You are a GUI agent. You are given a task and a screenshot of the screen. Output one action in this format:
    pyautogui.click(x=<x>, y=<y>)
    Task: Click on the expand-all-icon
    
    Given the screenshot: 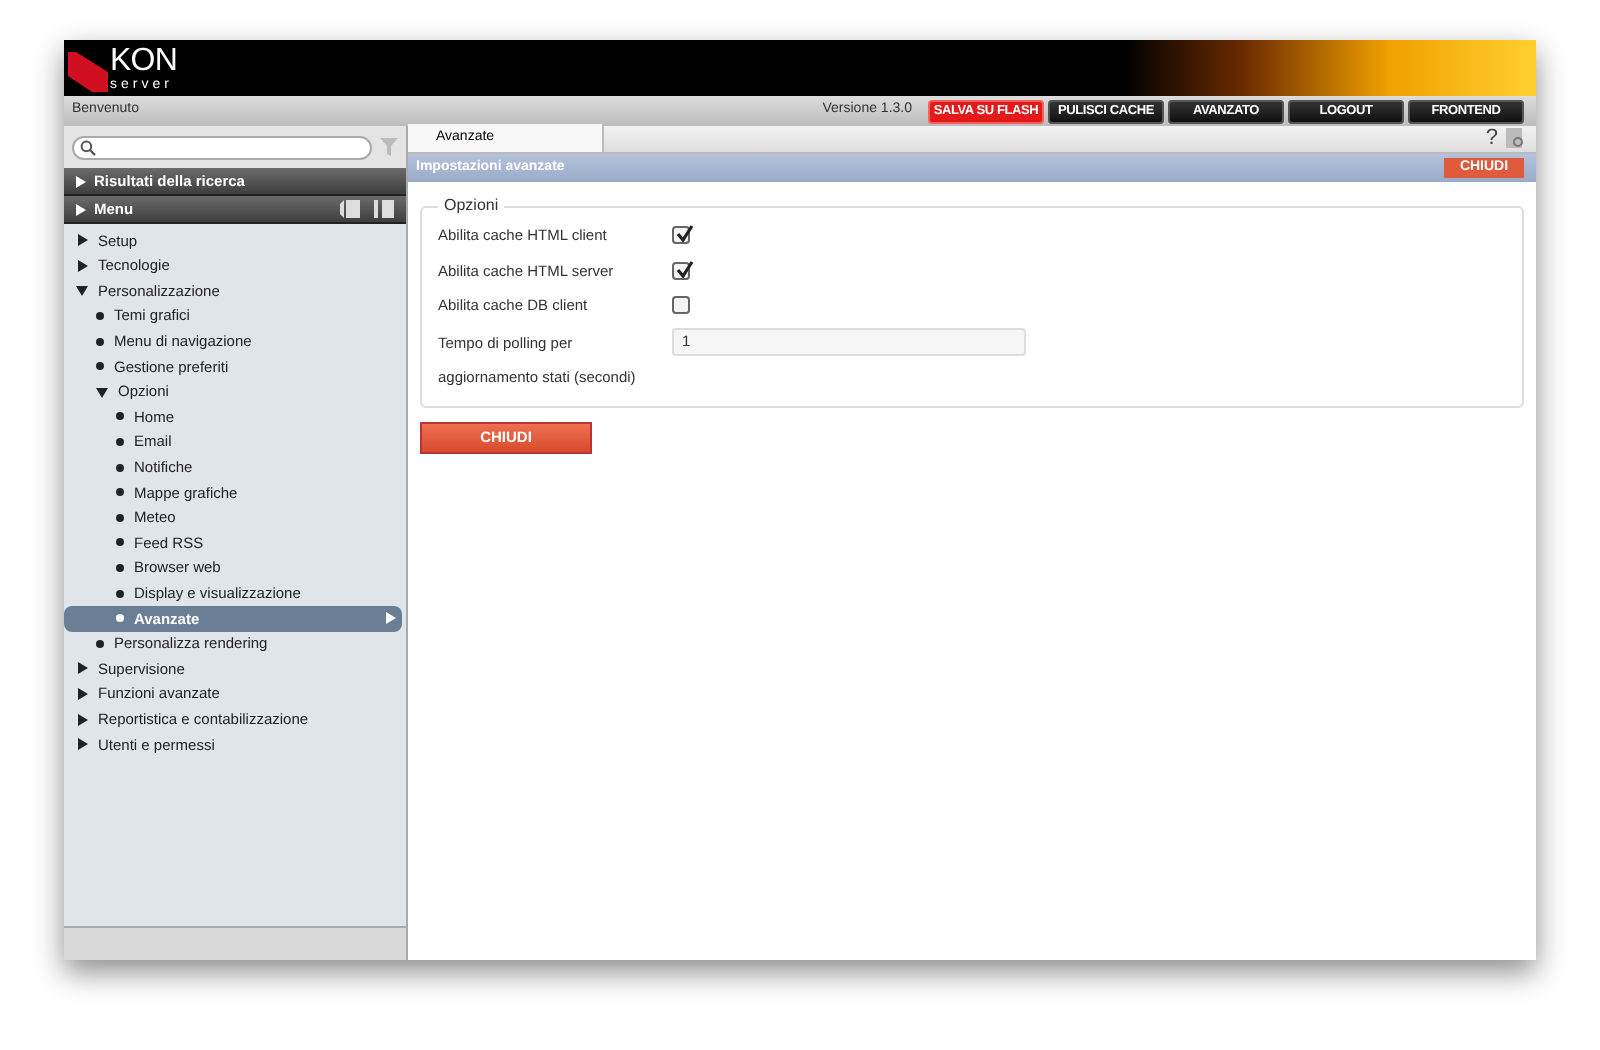 What is the action you would take?
    pyautogui.click(x=350, y=209)
    